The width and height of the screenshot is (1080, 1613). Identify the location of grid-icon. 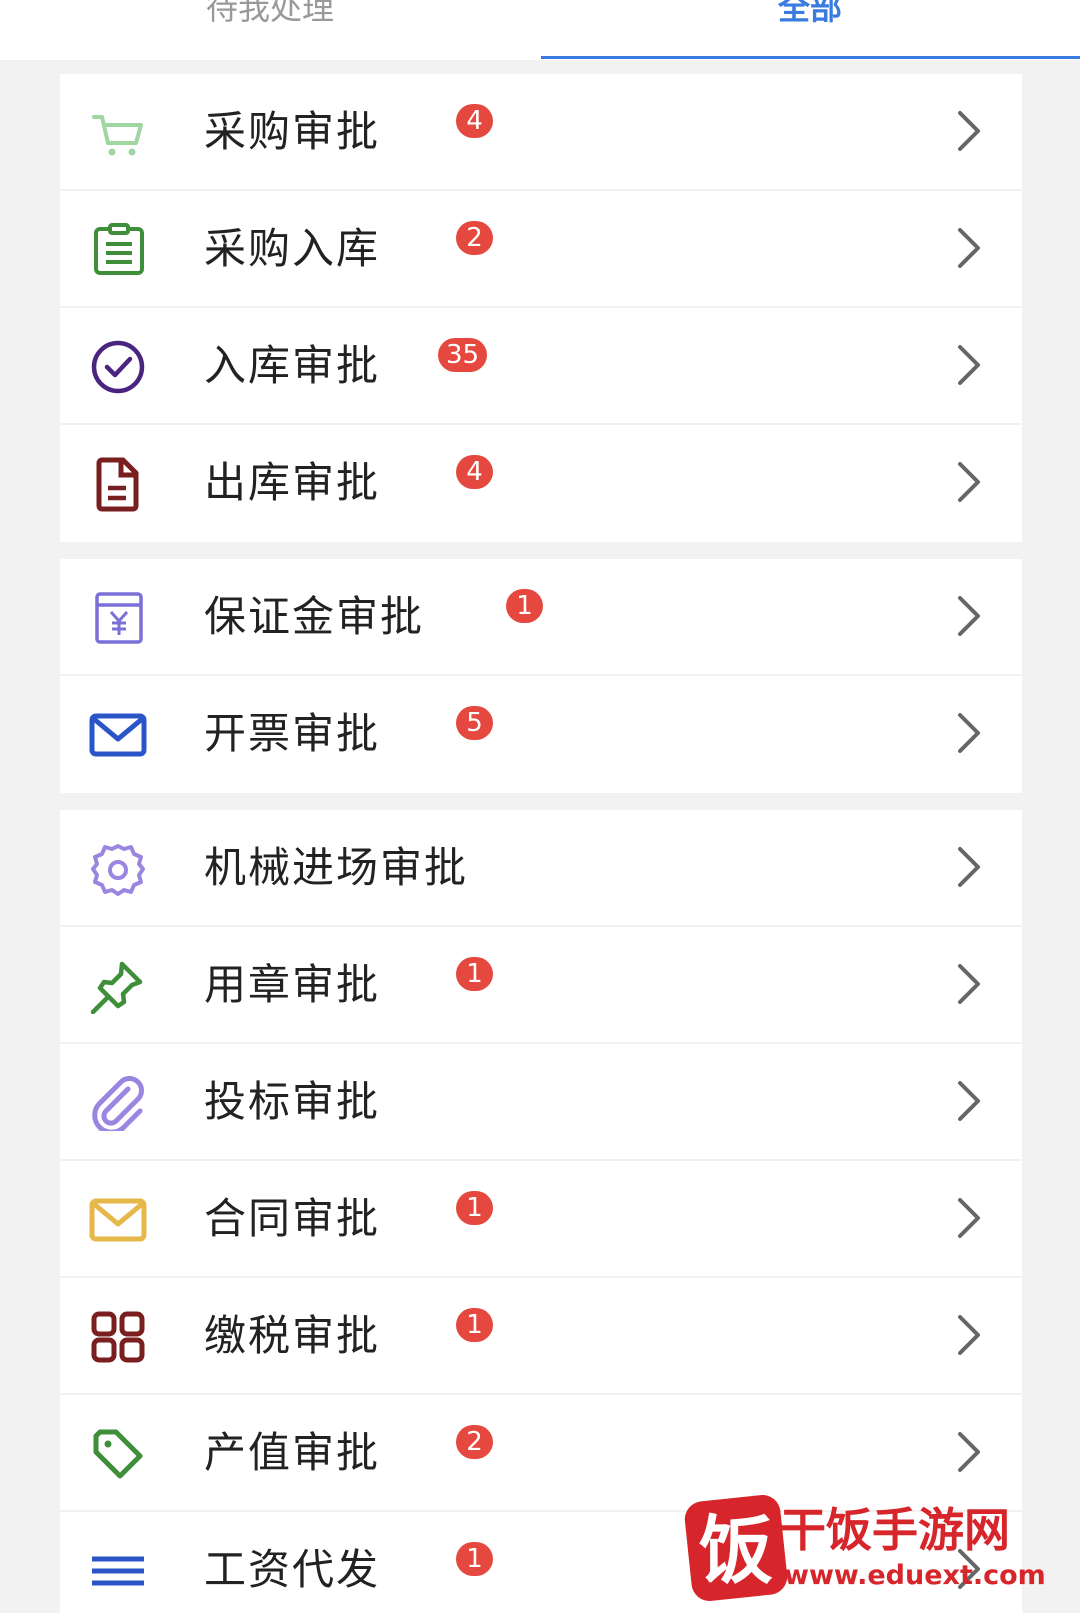
(118, 1337).